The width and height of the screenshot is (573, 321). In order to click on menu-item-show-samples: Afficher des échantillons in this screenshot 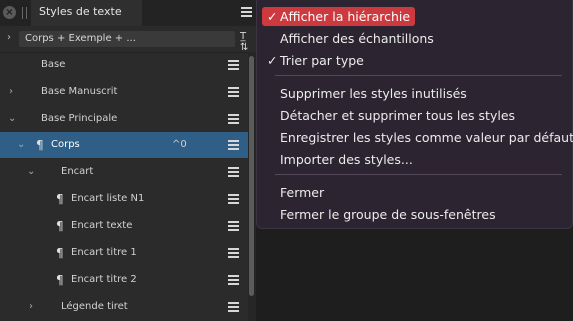, I will do `click(412, 38)`.